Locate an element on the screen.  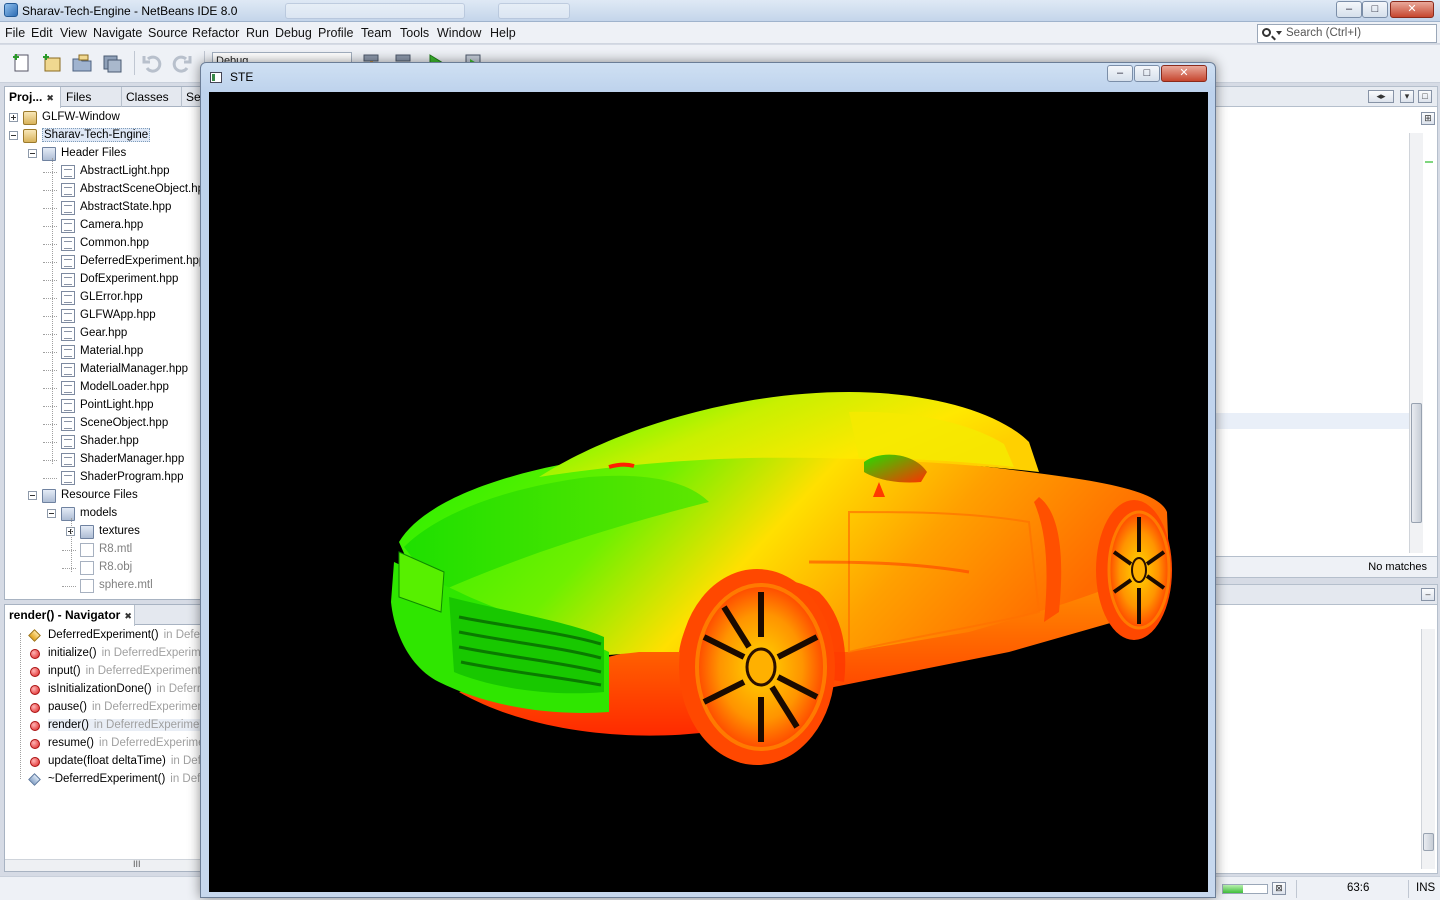
show-opened-documents-icon: ▾ is located at coordinates (1407, 96).